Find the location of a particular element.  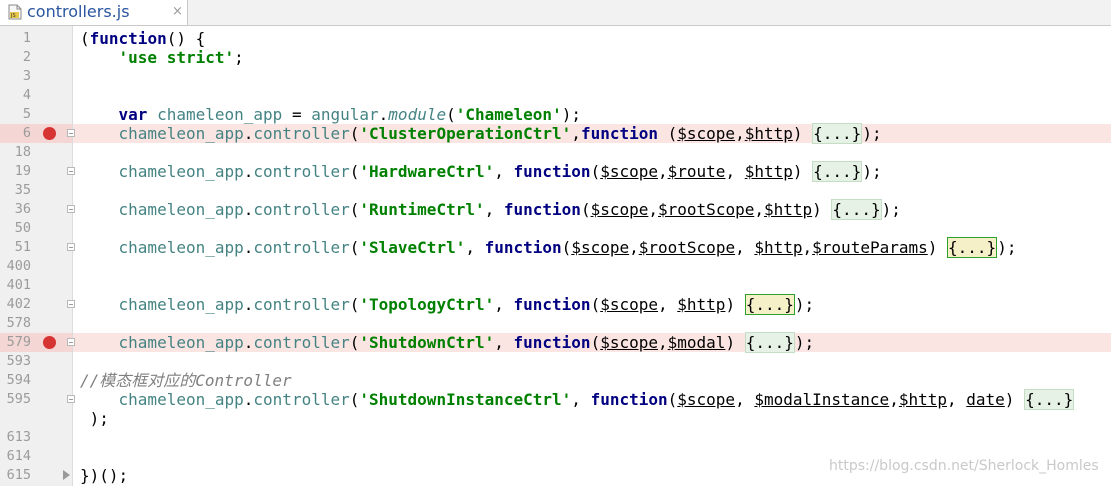

tab-controllers-js: JS controllers.js × is located at coordinates (94, 12).